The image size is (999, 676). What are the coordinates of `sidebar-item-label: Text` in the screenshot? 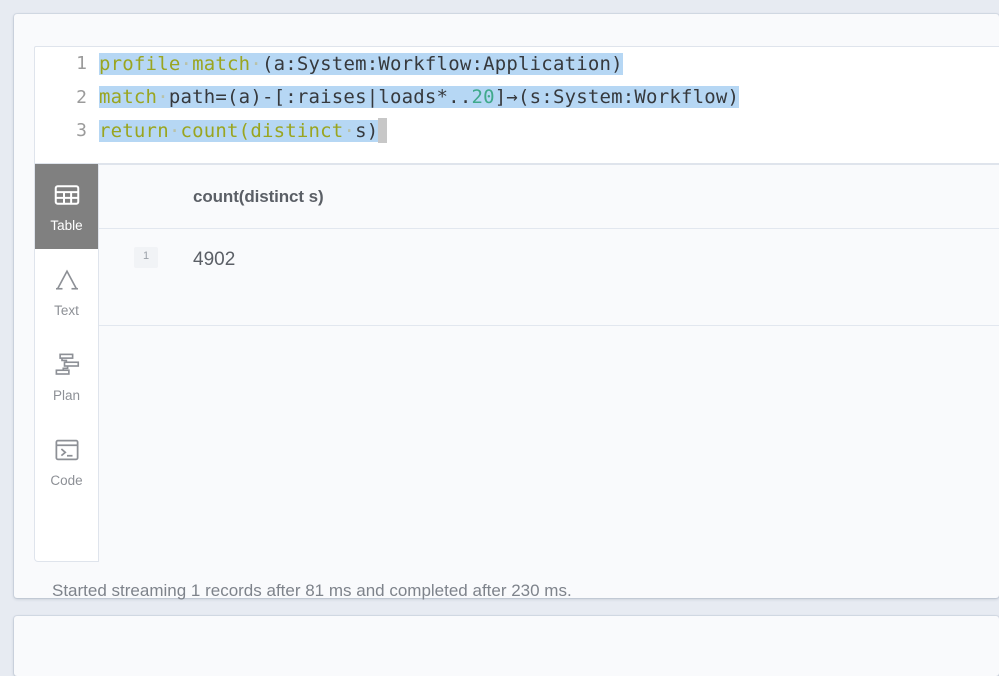 It's located at (66, 311).